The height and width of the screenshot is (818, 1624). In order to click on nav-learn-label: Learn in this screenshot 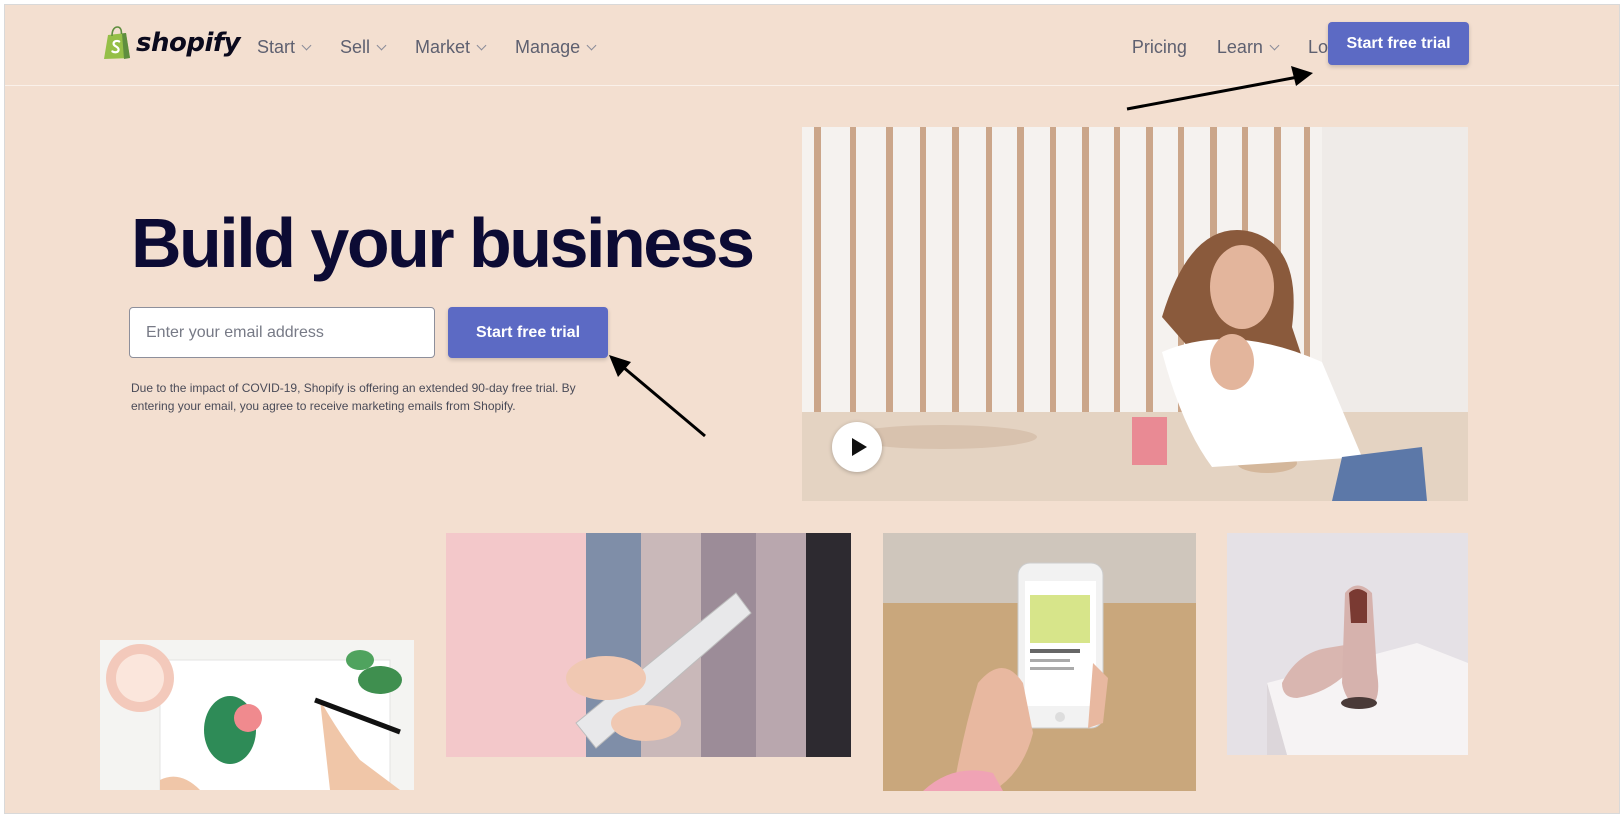, I will do `click(1239, 47)`.